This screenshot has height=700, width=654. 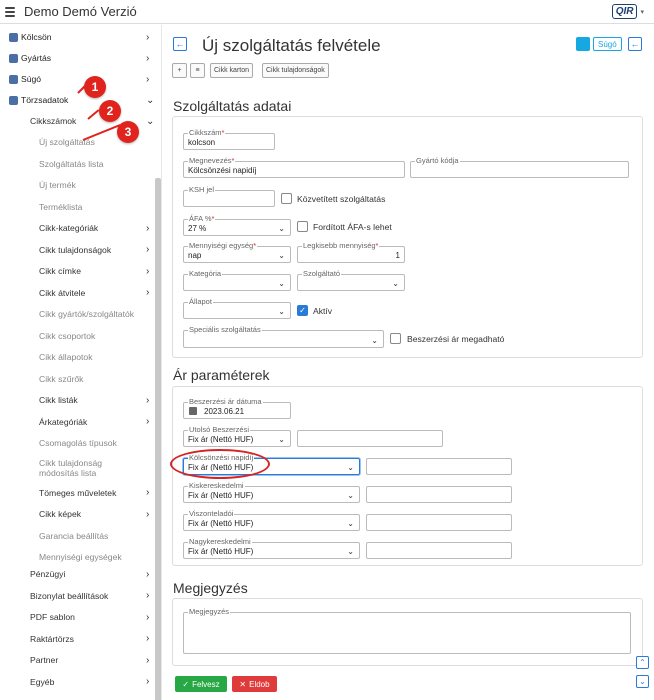 What do you see at coordinates (94, 228) in the screenshot?
I see `sidebar-item-cikk-kategóriák: Cikk-kategóriák ›` at bounding box center [94, 228].